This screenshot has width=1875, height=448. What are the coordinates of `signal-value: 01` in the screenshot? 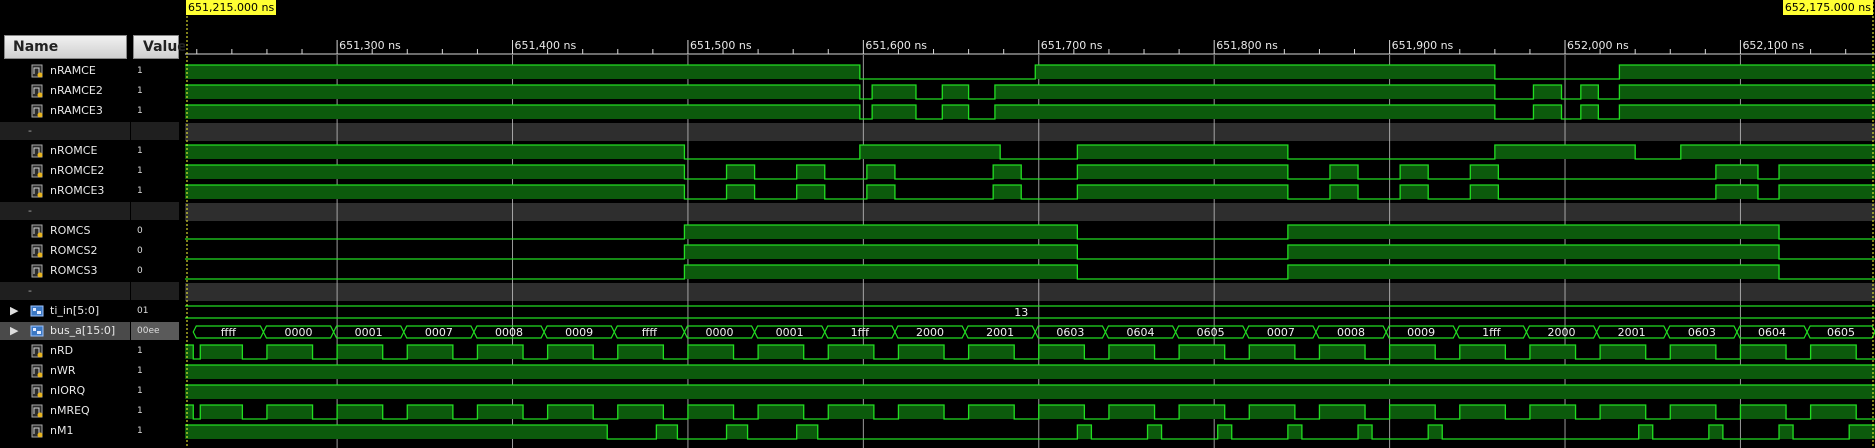 It's located at (143, 311).